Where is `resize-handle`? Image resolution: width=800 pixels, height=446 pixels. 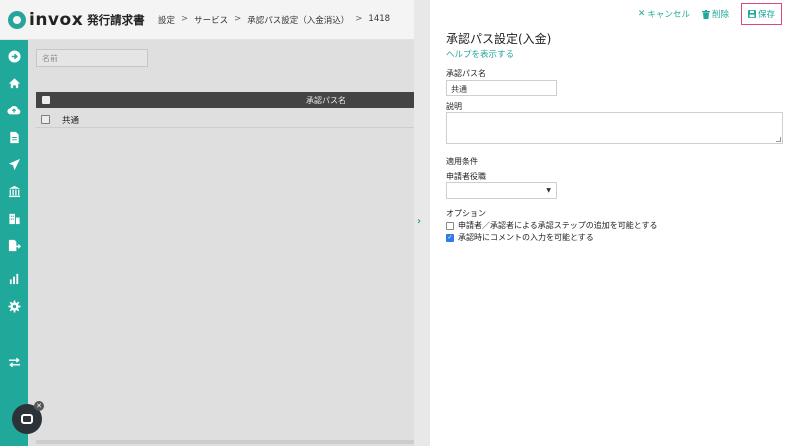
resize-handle is located at coordinates (778, 139).